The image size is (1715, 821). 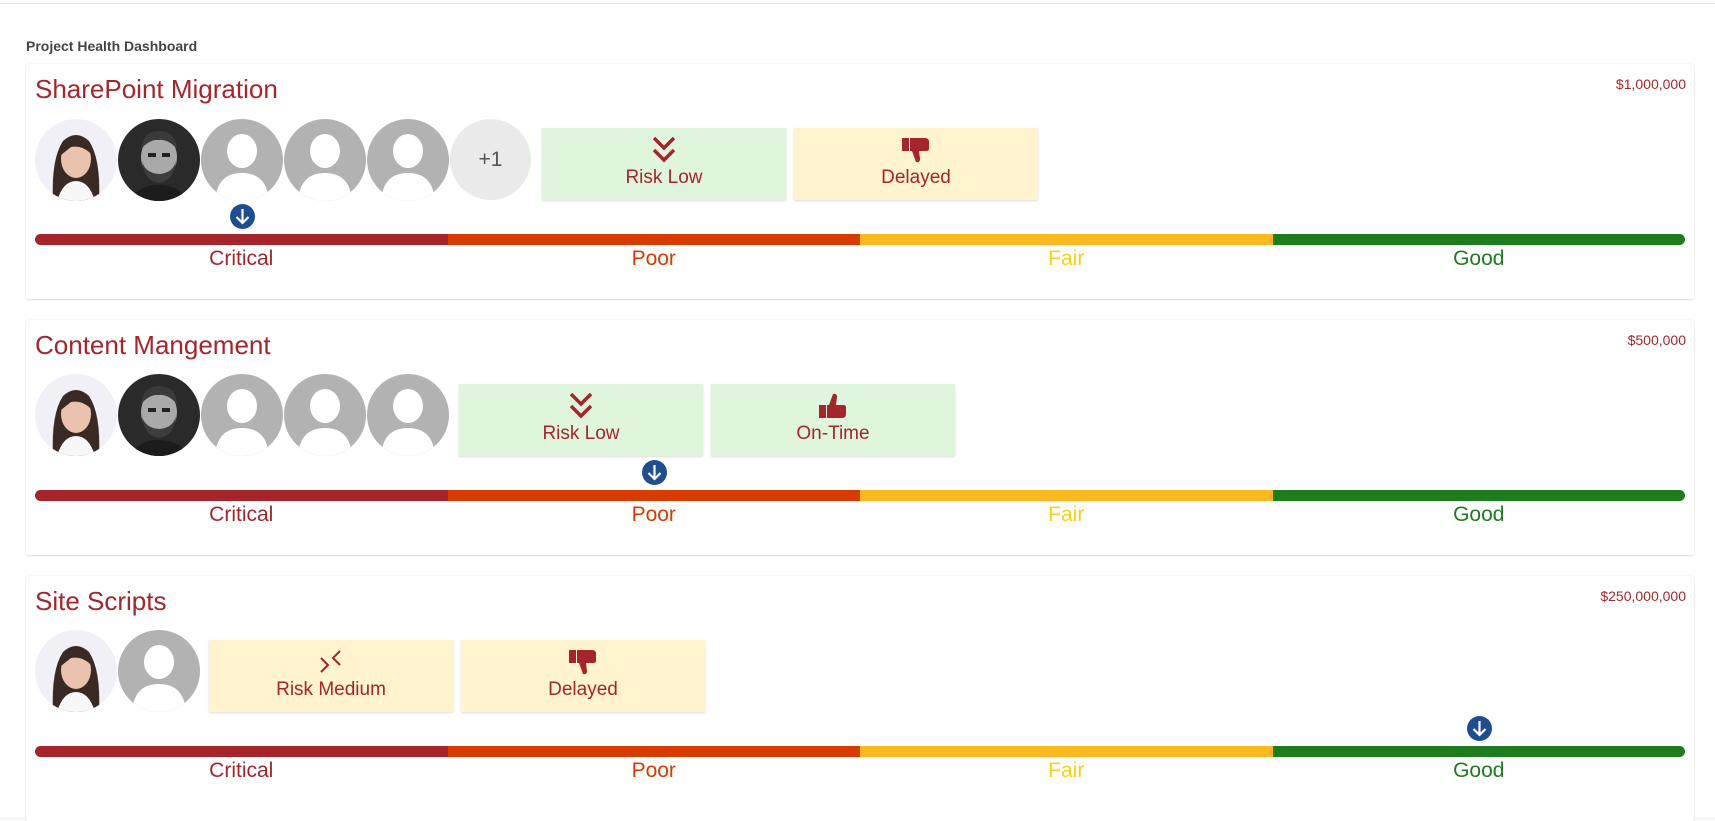 What do you see at coordinates (1650, 84) in the screenshot?
I see `project-budget: $1,000,000` at bounding box center [1650, 84].